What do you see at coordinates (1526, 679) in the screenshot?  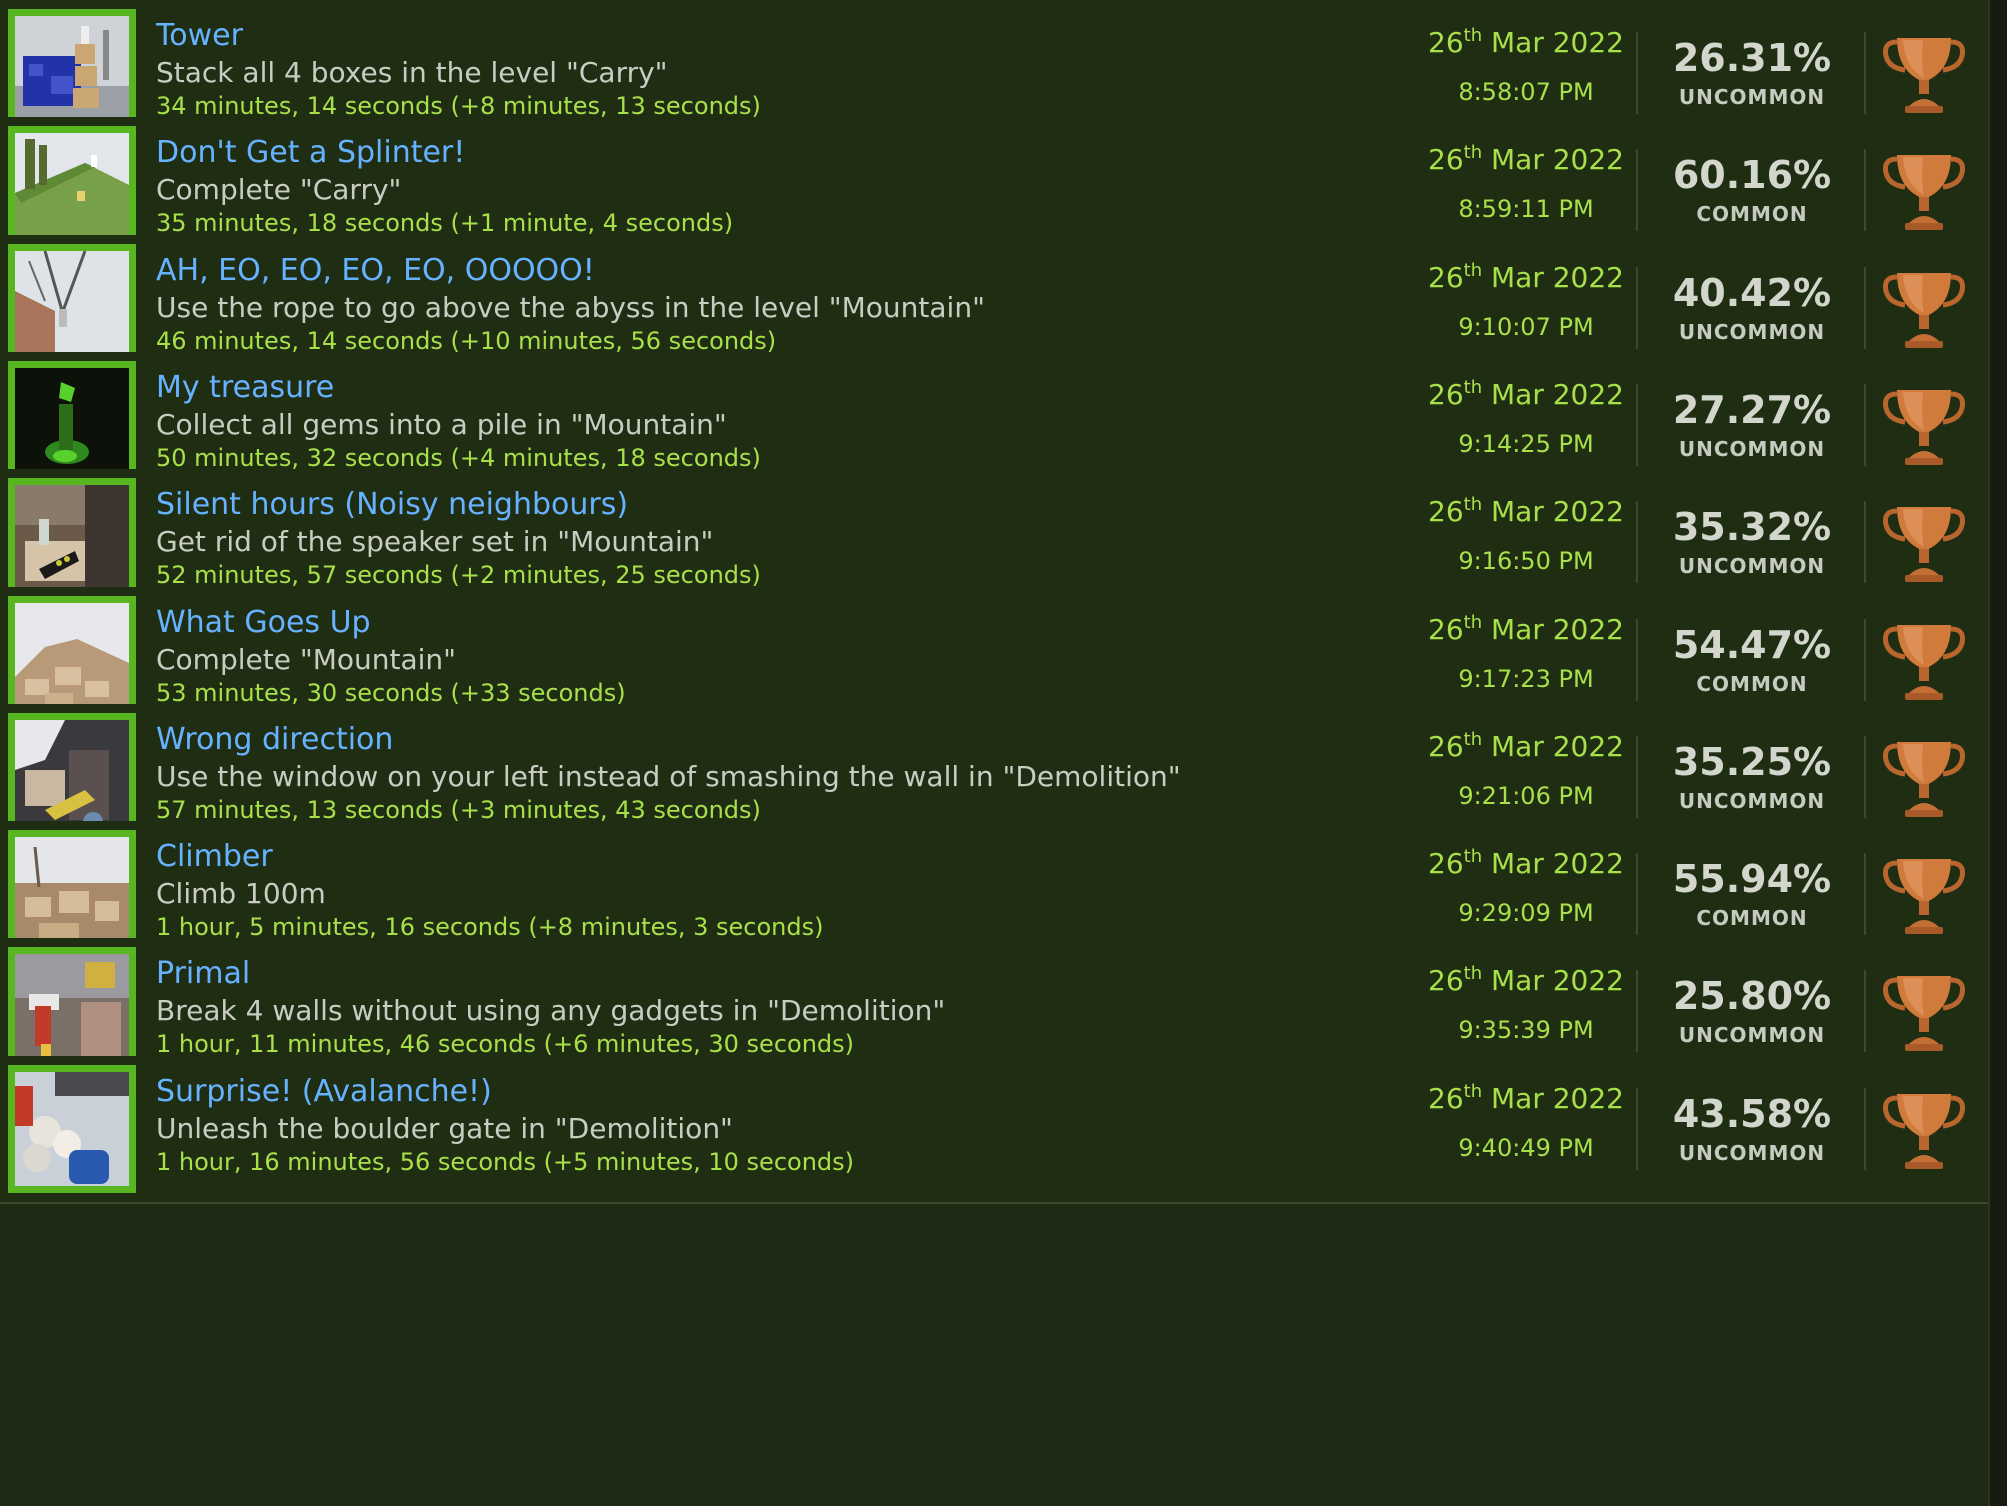 I see `unlock-time: 9:17:23 PM` at bounding box center [1526, 679].